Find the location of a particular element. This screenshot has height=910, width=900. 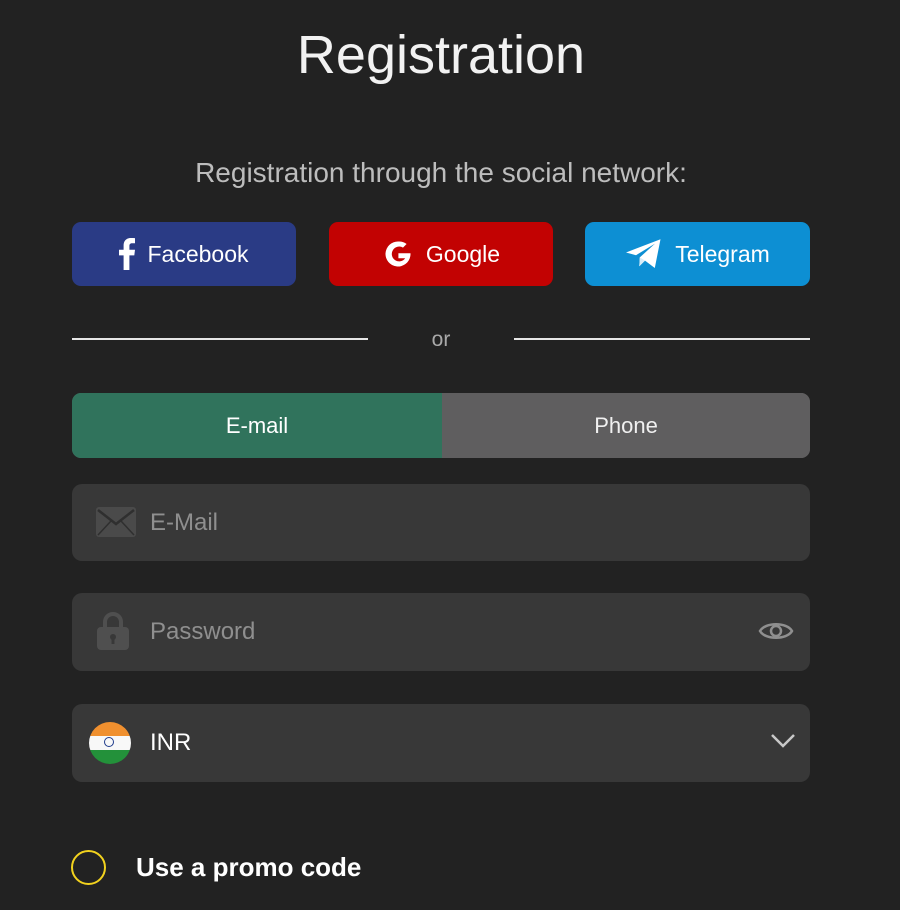

chevron-down-icon is located at coordinates (783, 741).